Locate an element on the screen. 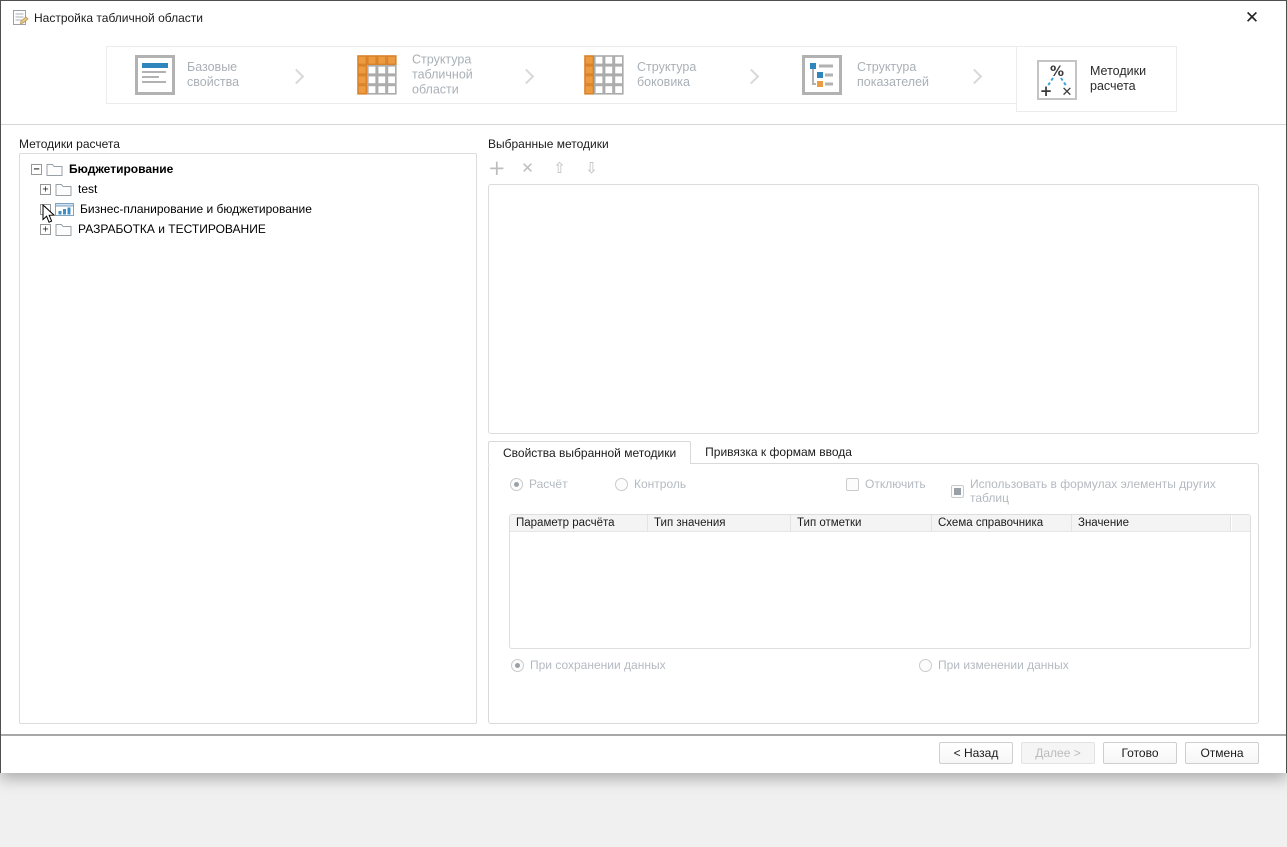 This screenshot has height=847, width=1287. column-header-value-type: Тип значения is located at coordinates (719, 523).